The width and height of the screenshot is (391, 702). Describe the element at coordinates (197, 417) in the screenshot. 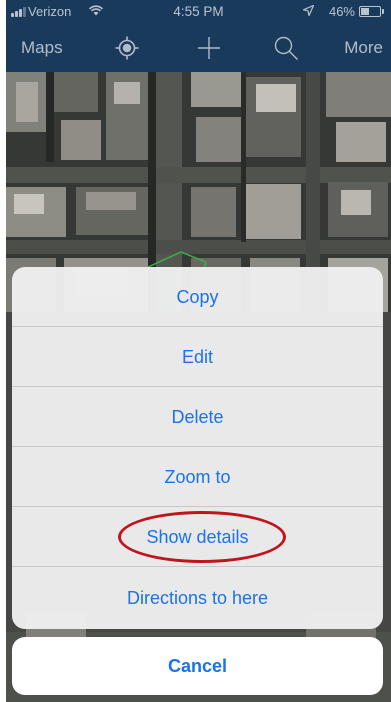

I see `delete-option: Delete` at that location.